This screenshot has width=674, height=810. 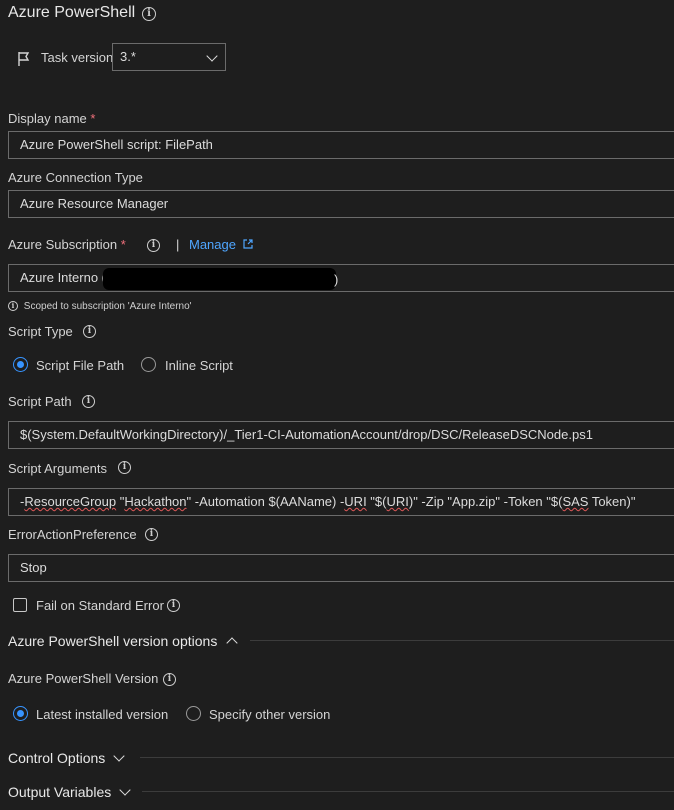 I want to click on external-link-icon, so click(x=248, y=244).